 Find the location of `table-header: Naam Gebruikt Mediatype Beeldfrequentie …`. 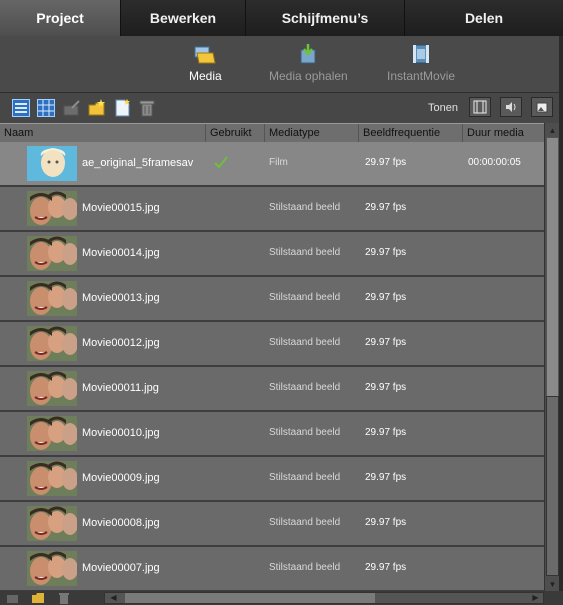

table-header: Naam Gebruikt Mediatype Beeldfrequentie … is located at coordinates (272, 133).